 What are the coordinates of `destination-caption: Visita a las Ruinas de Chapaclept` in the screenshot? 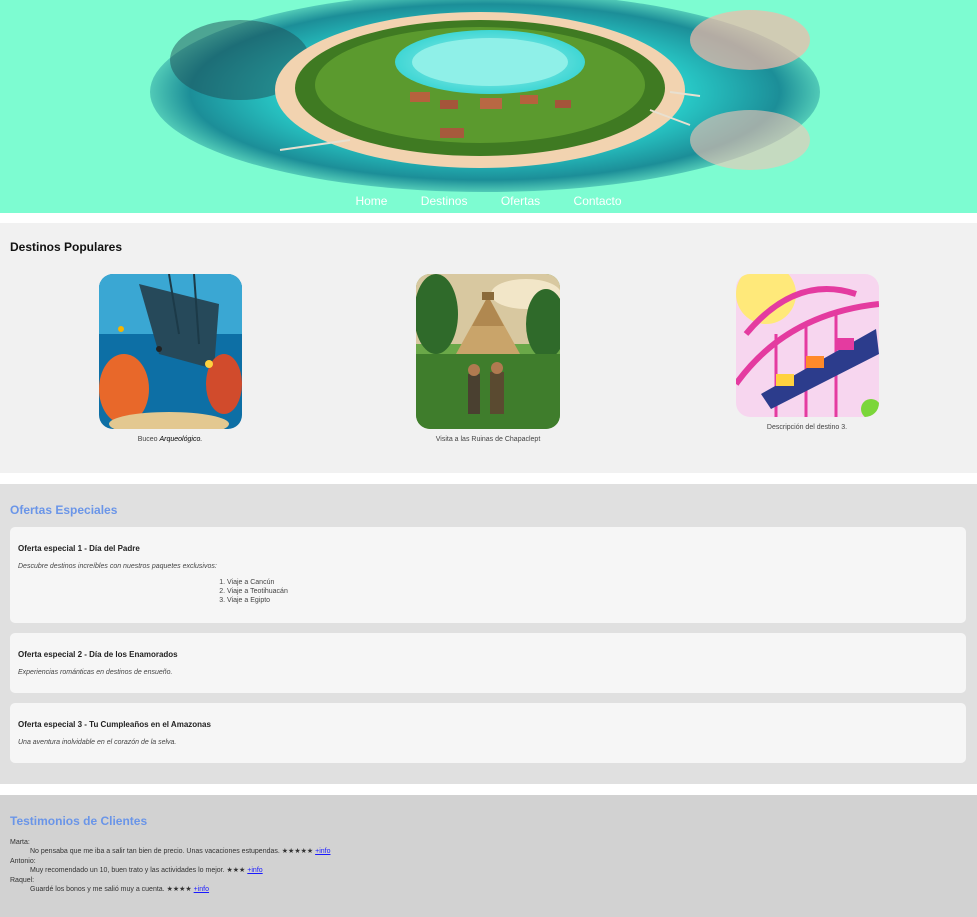 It's located at (488, 439).